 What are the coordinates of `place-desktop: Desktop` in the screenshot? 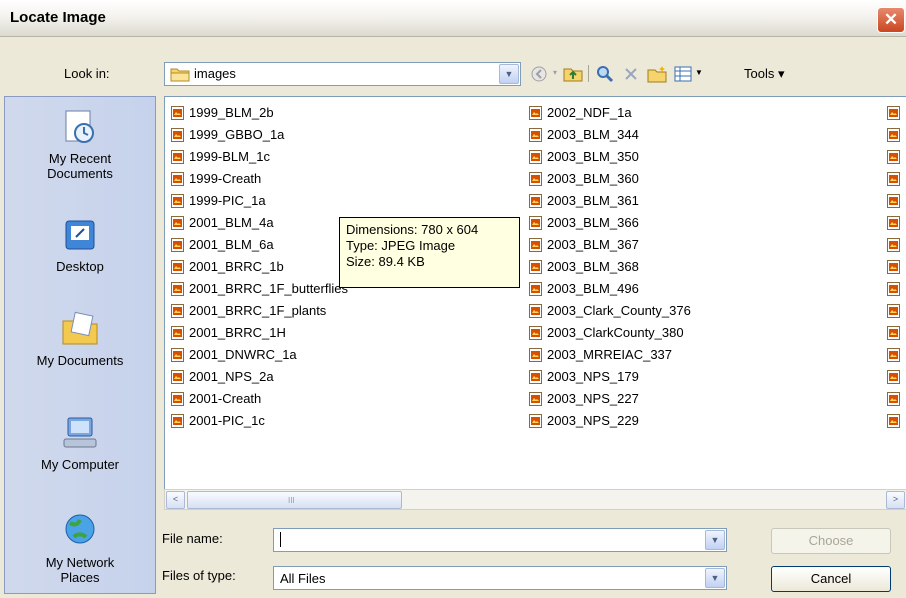 It's located at (80, 244).